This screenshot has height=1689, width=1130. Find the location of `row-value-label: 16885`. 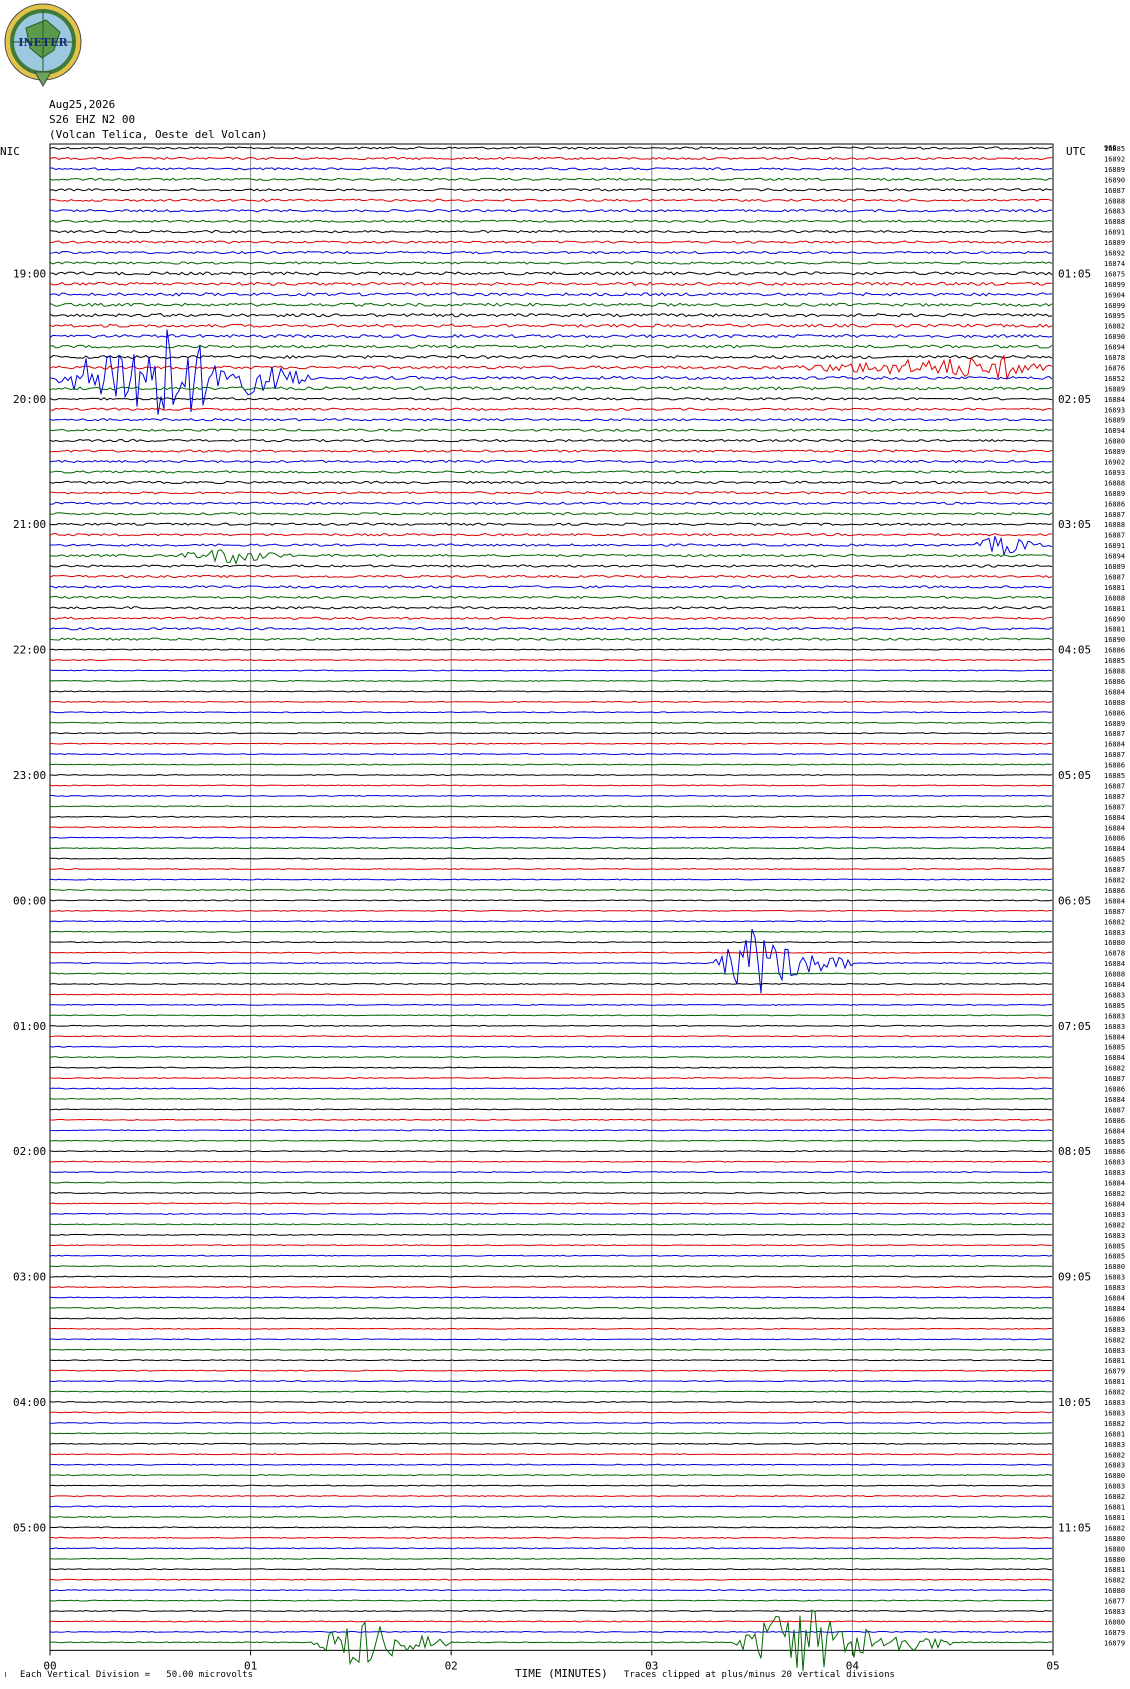

row-value-label: 16885 is located at coordinates (1114, 1006).